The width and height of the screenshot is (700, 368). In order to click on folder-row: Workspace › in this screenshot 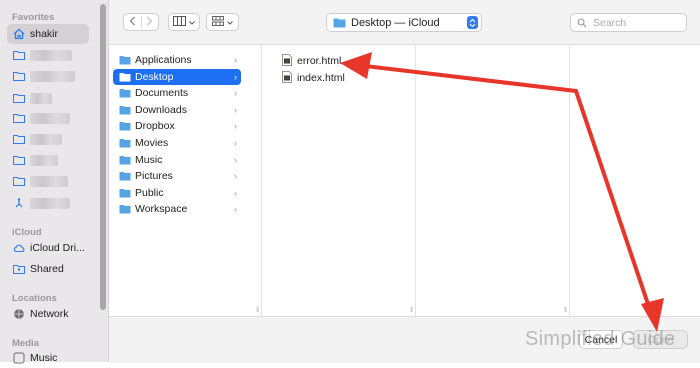, I will do `click(177, 209)`.